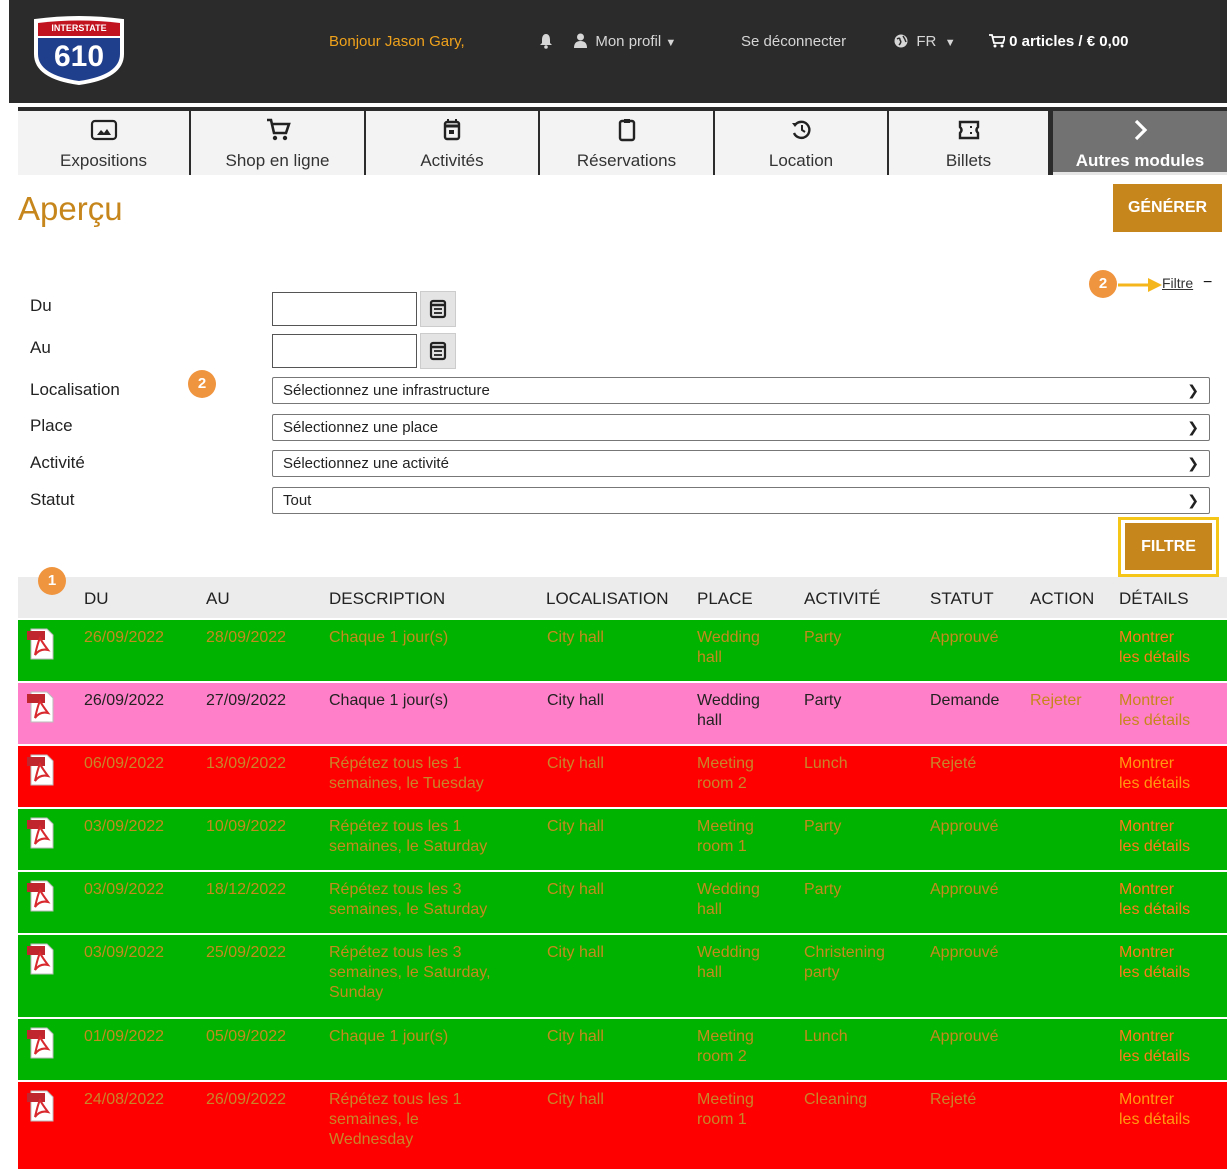 This screenshot has width=1227, height=1169. What do you see at coordinates (124, 700) in the screenshot?
I see `cell-du: 26/09/2022` at bounding box center [124, 700].